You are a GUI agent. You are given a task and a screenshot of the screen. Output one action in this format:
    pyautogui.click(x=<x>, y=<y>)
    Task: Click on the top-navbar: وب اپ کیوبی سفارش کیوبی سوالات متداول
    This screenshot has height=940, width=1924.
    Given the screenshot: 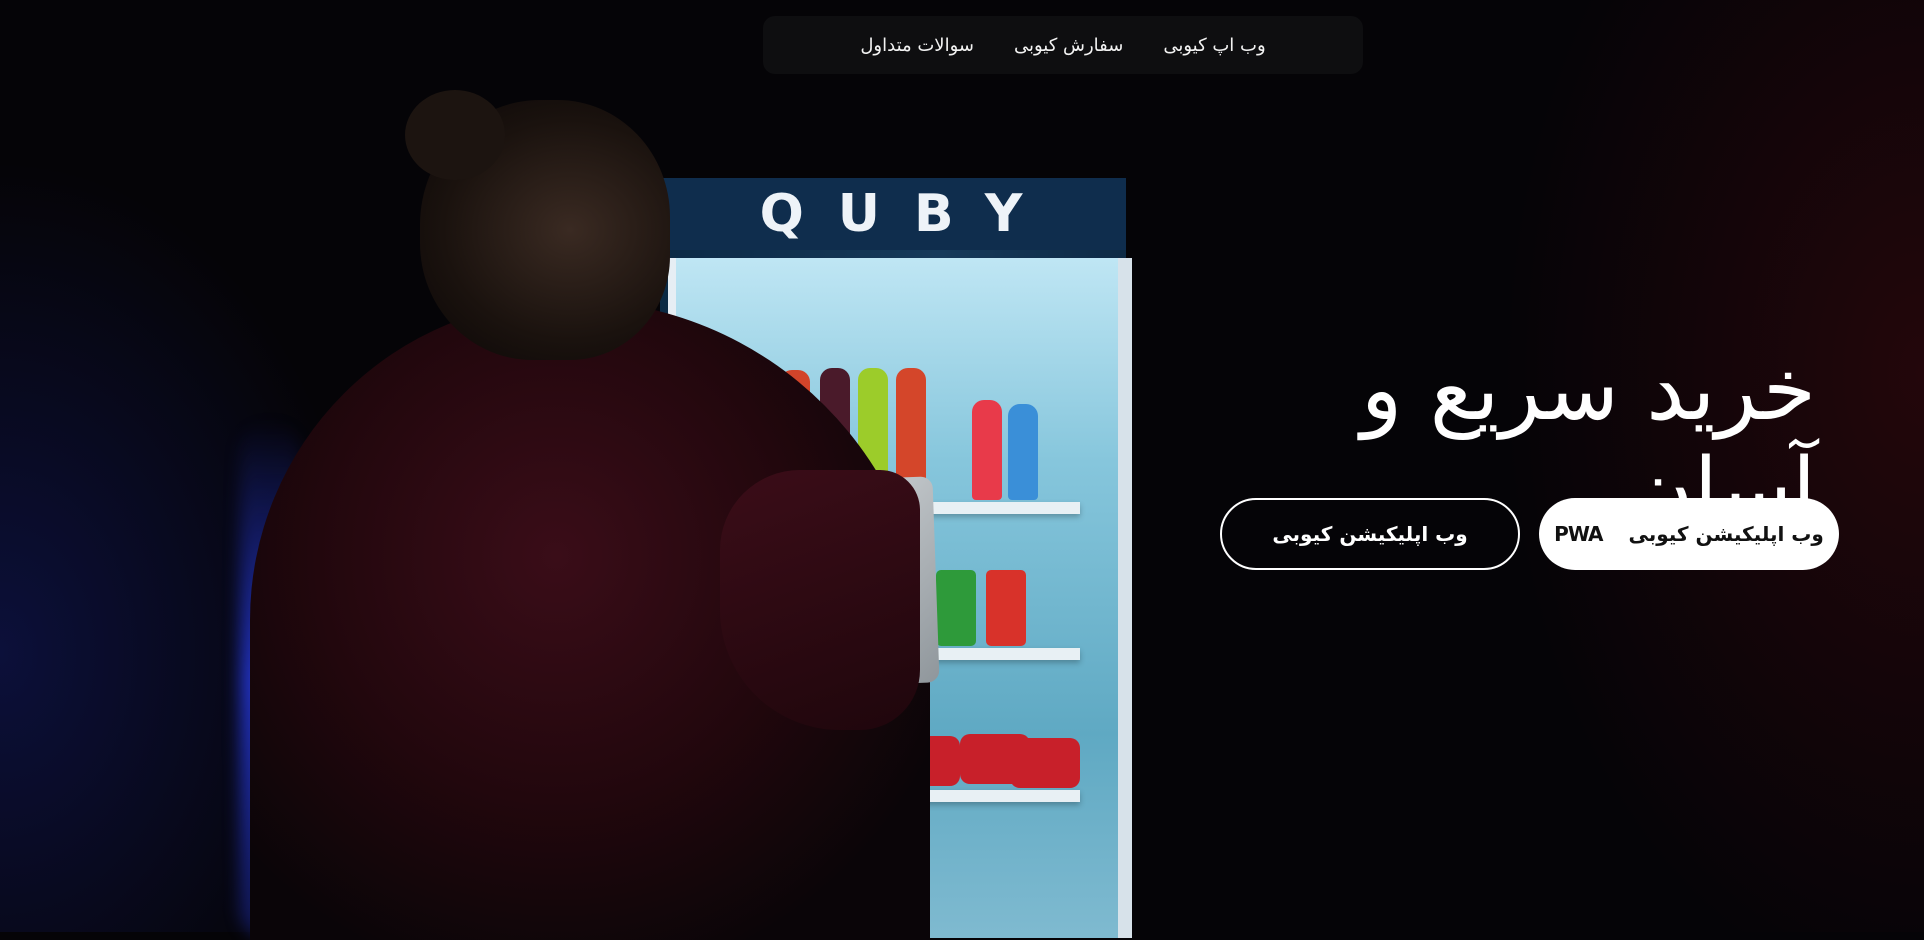 What is the action you would take?
    pyautogui.click(x=1063, y=45)
    